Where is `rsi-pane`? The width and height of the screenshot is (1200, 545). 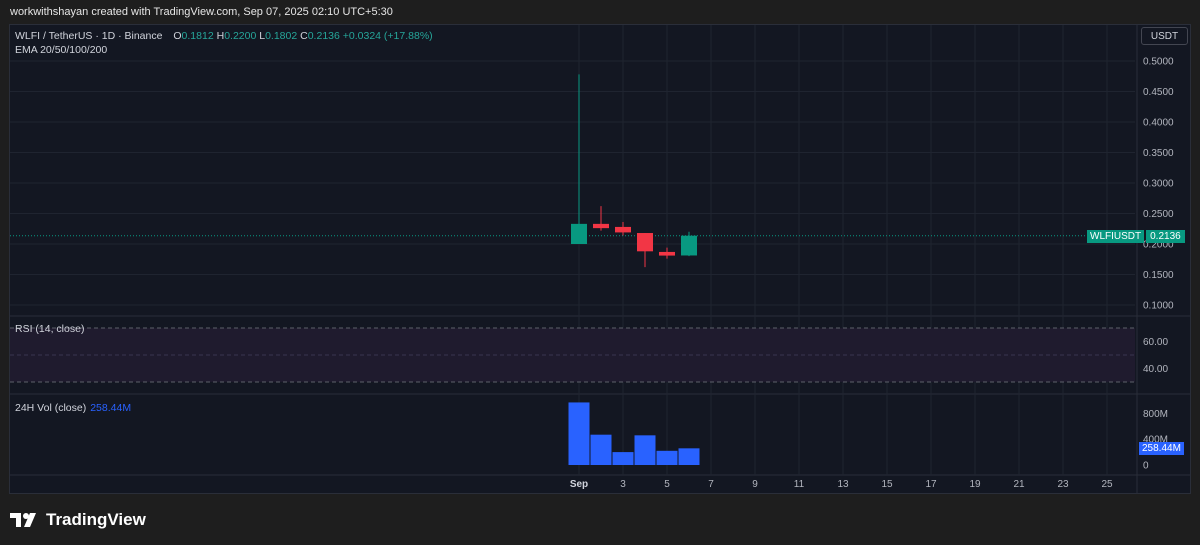 rsi-pane is located at coordinates (572, 355).